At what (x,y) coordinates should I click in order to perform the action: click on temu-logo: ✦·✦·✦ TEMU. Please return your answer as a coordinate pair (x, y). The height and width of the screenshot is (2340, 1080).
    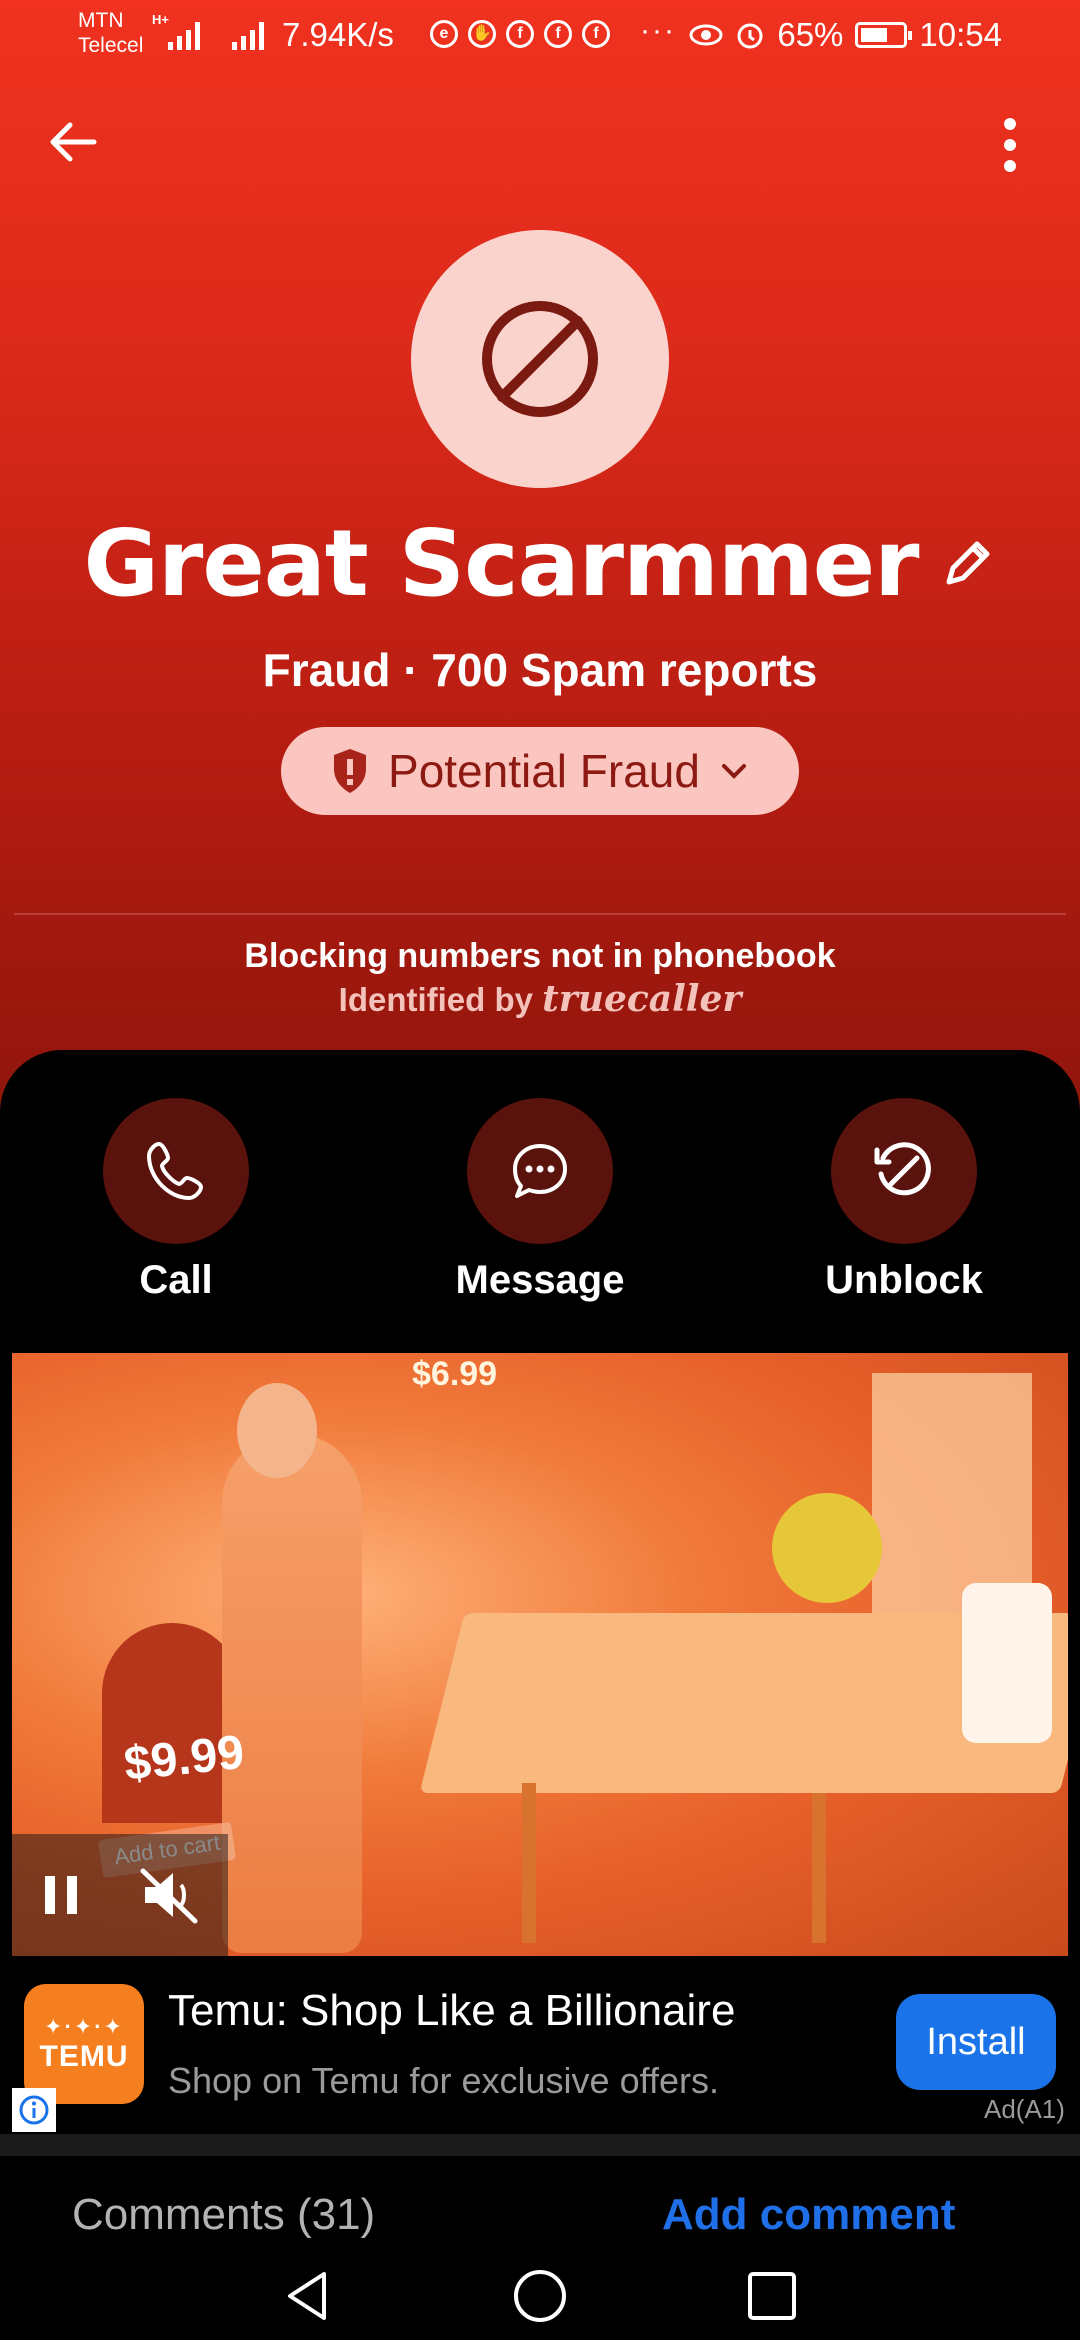
    Looking at the image, I should click on (84, 2044).